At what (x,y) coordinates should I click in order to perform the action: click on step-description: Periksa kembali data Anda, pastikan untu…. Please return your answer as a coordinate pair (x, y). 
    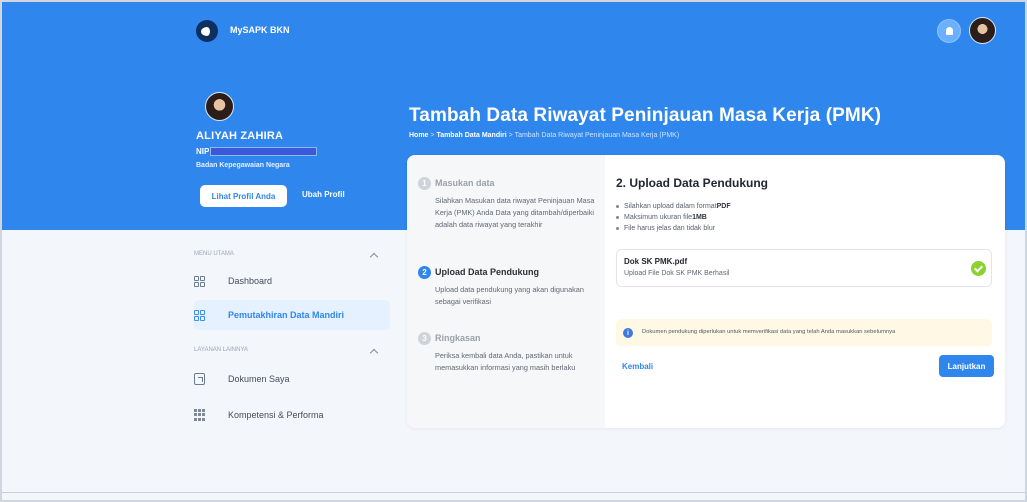
    Looking at the image, I should click on (505, 361).